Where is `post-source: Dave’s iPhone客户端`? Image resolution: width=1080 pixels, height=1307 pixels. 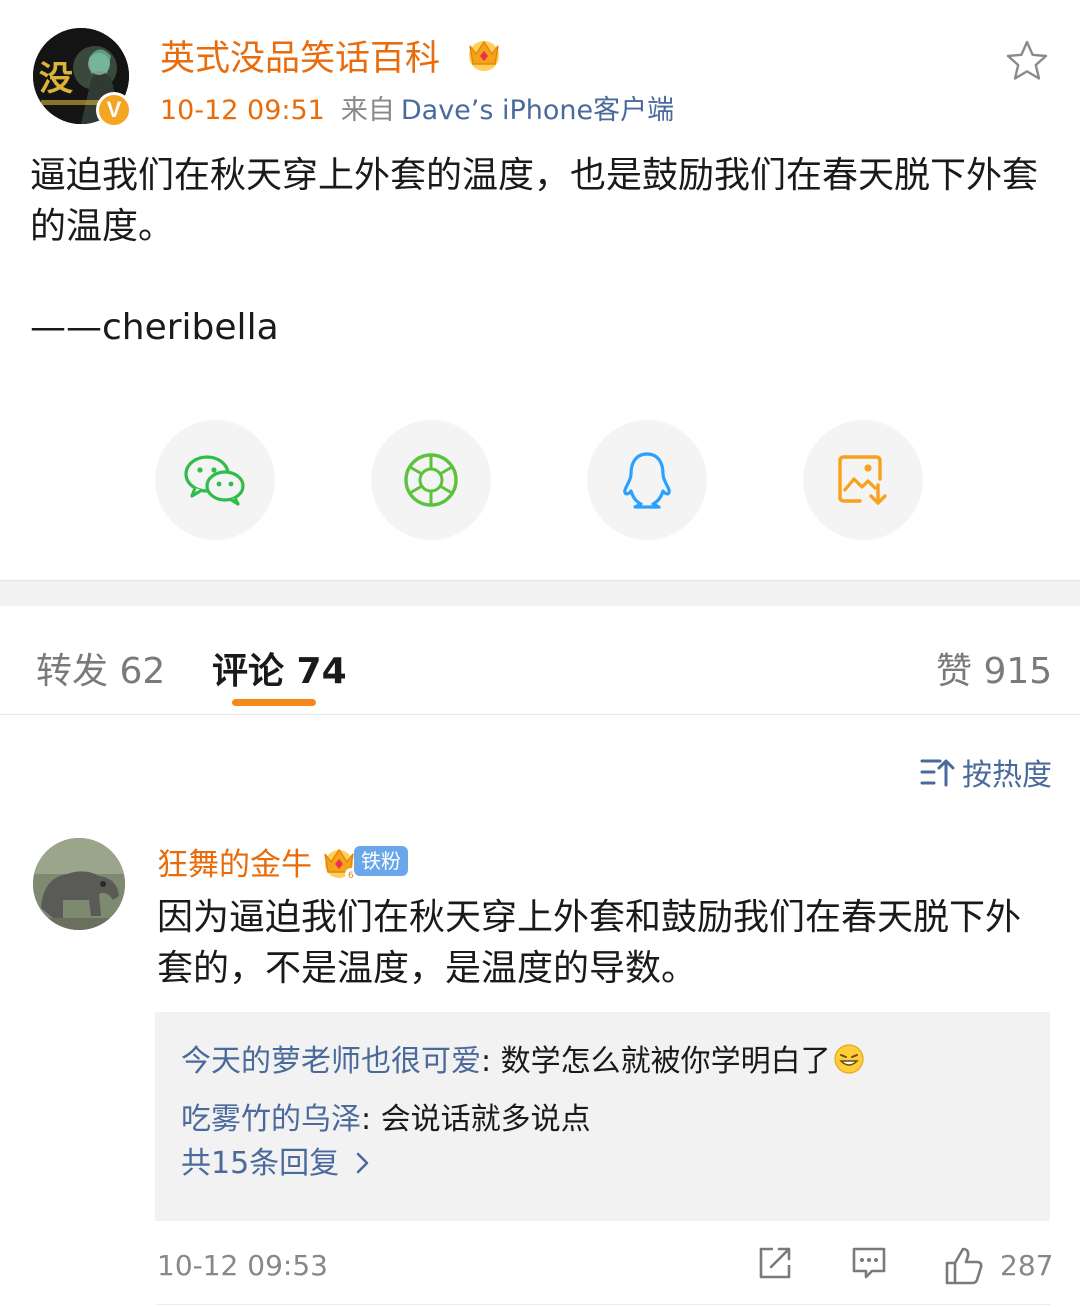
post-source: Dave’s iPhone客户端 is located at coordinates (537, 110).